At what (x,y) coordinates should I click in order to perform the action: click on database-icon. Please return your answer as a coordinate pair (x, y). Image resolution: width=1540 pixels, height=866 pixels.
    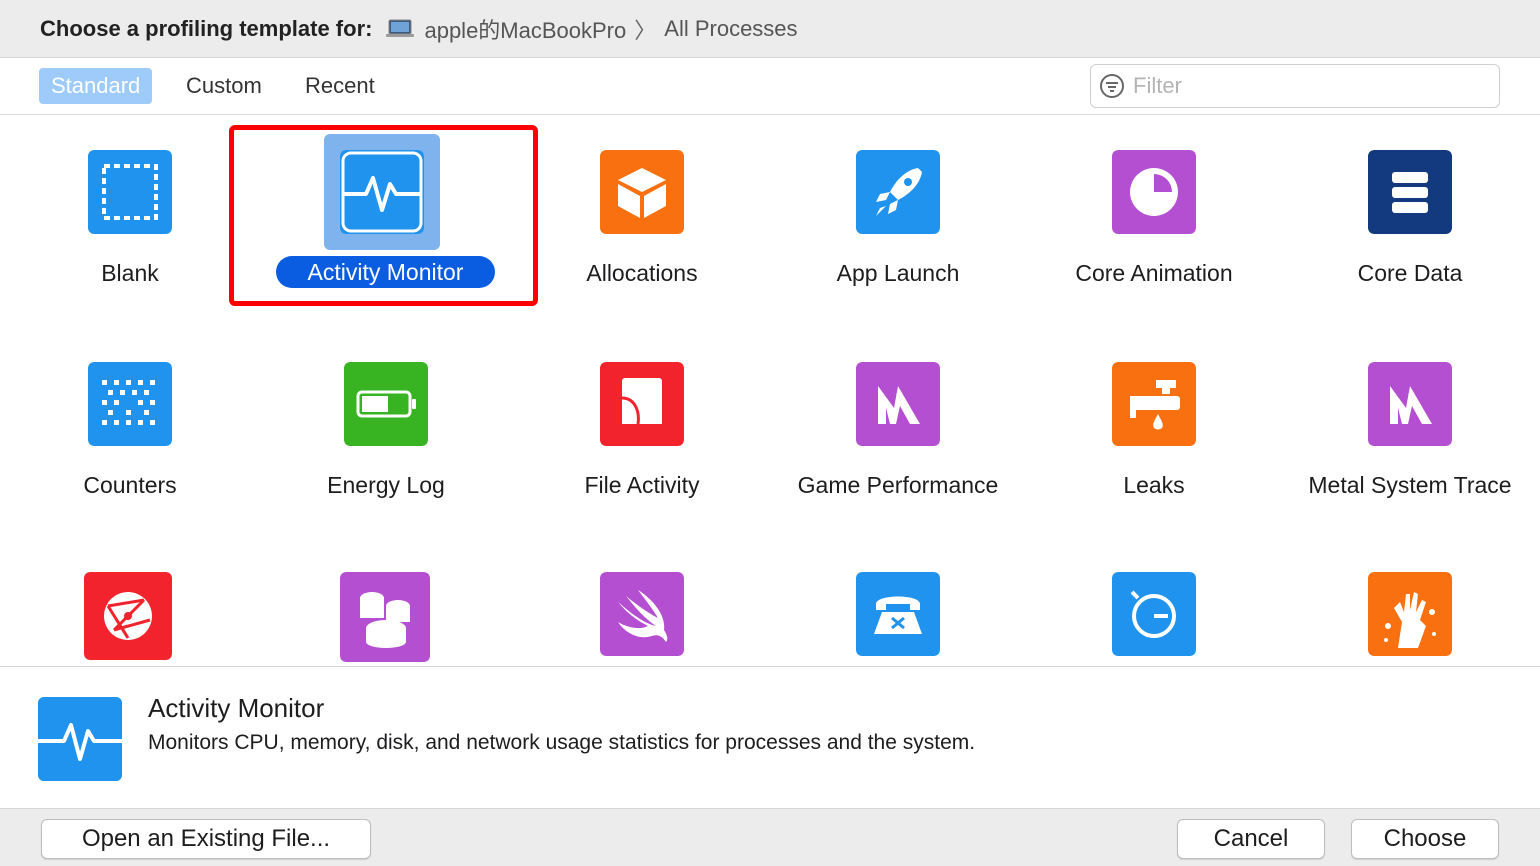
    Looking at the image, I should click on (385, 617).